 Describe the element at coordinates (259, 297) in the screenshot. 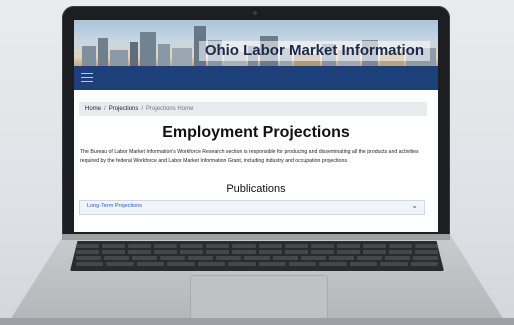

I see `trackpad` at that location.